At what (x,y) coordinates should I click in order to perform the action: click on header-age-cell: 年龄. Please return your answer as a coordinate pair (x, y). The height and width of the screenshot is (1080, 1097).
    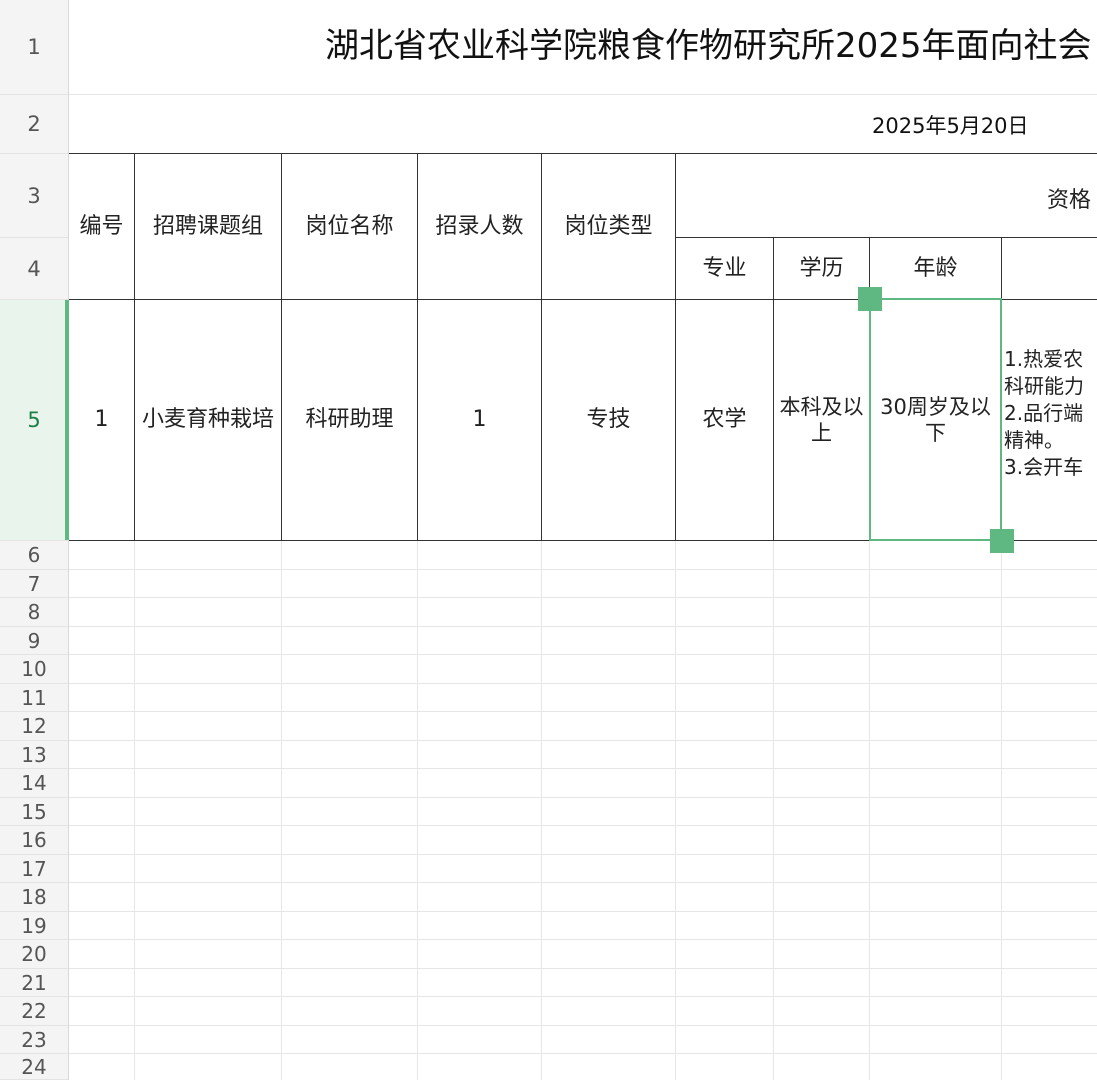
    Looking at the image, I should click on (935, 268).